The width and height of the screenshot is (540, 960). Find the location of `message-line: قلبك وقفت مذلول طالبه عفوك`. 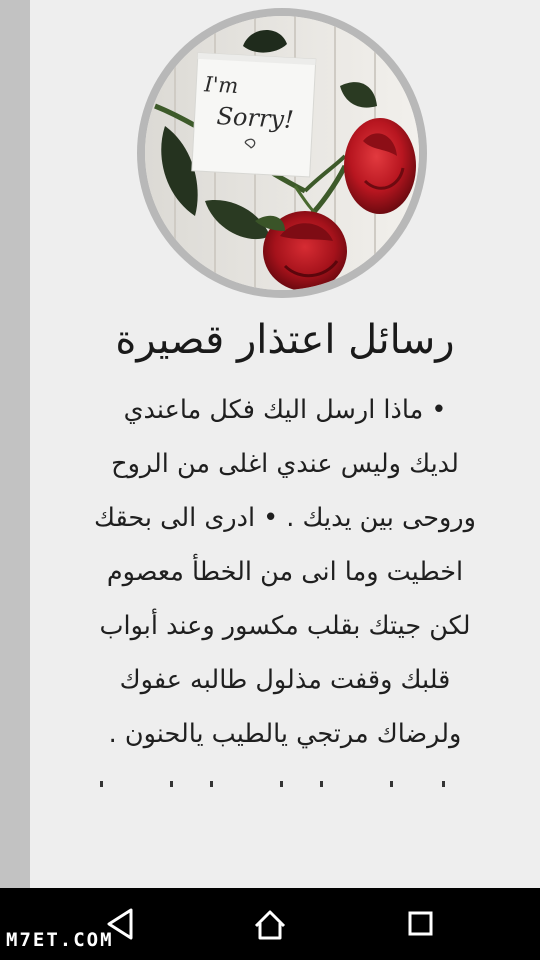

message-line: قلبك وقفت مذلول طالبه عفوك is located at coordinates (285, 680).